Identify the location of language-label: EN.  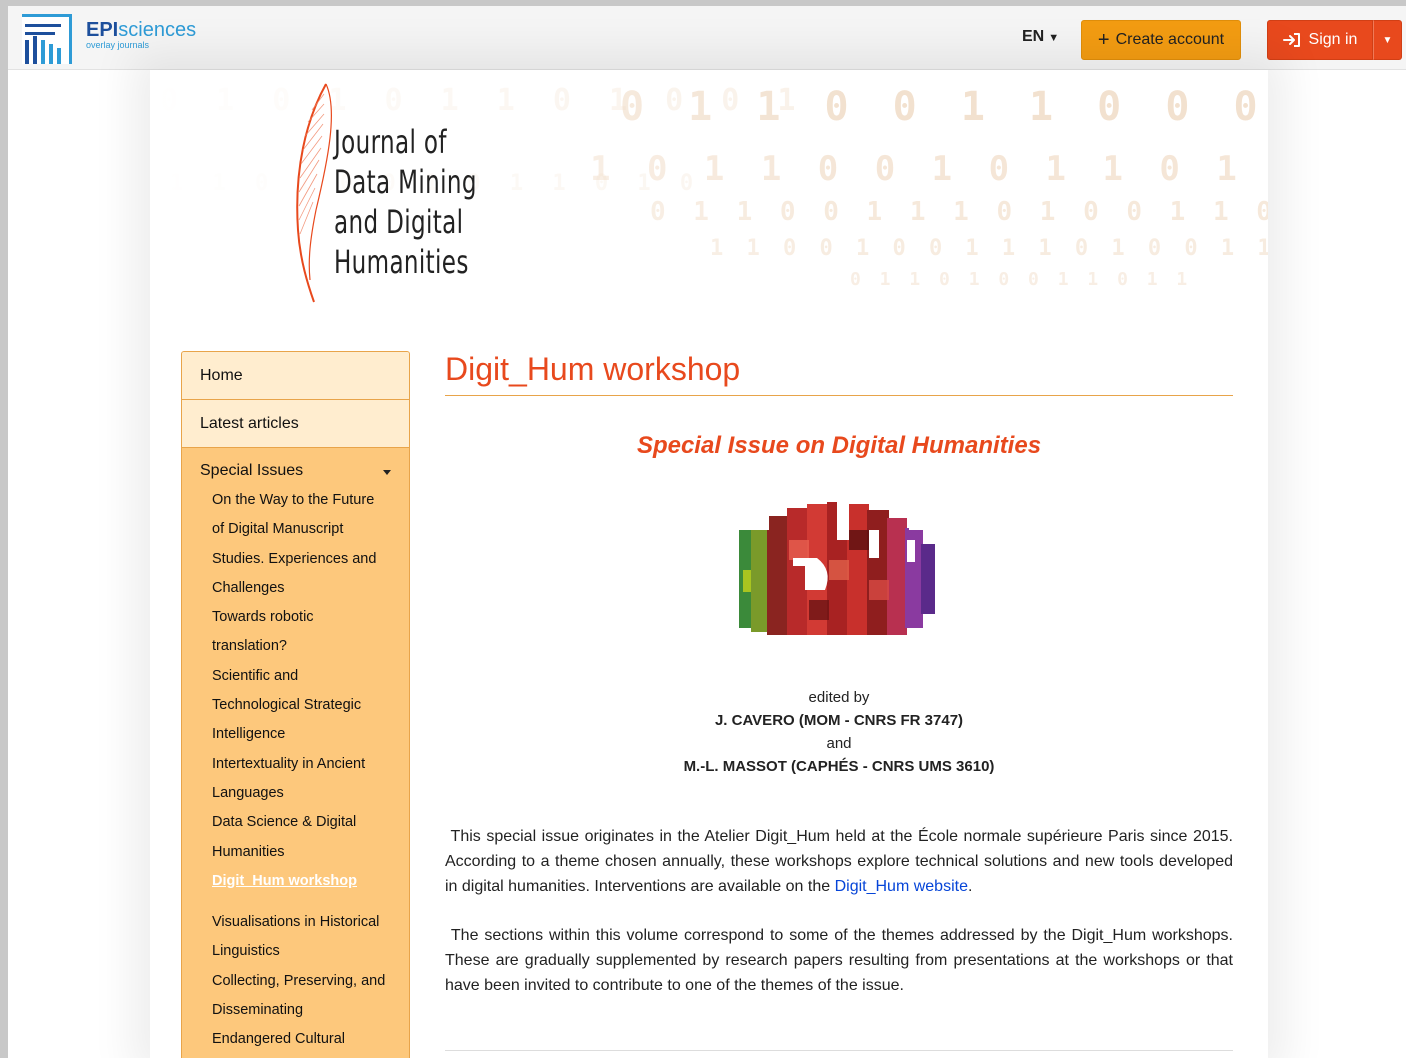
(1033, 36).